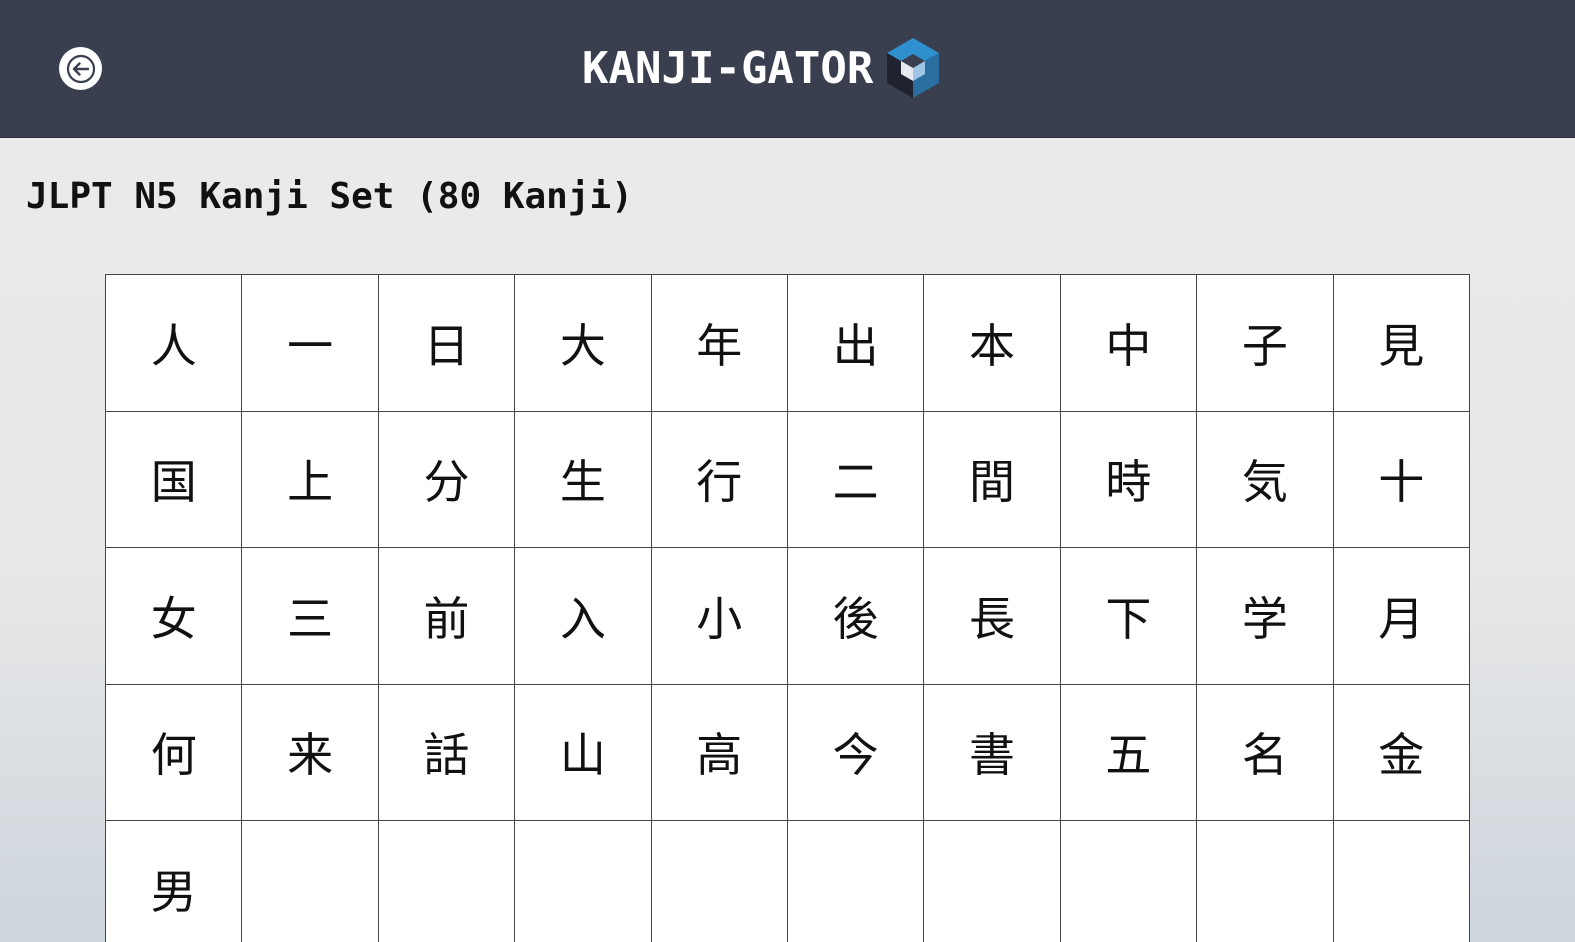  What do you see at coordinates (1129, 343) in the screenshot?
I see `kanji-cell: 中` at bounding box center [1129, 343].